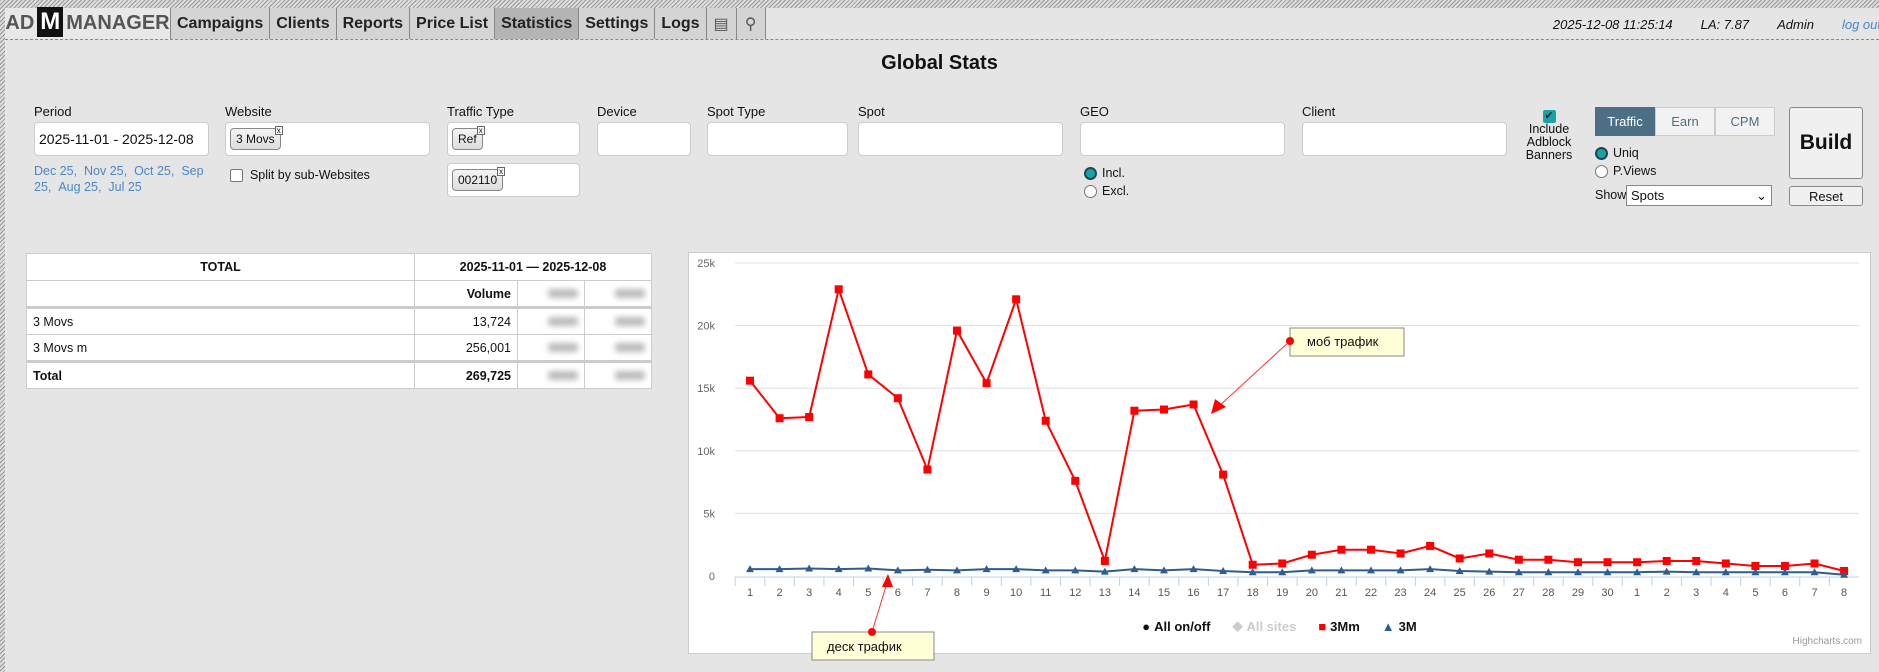 Image resolution: width=1879 pixels, height=672 pixels. I want to click on uniq-radio: Uniq, so click(1617, 153).